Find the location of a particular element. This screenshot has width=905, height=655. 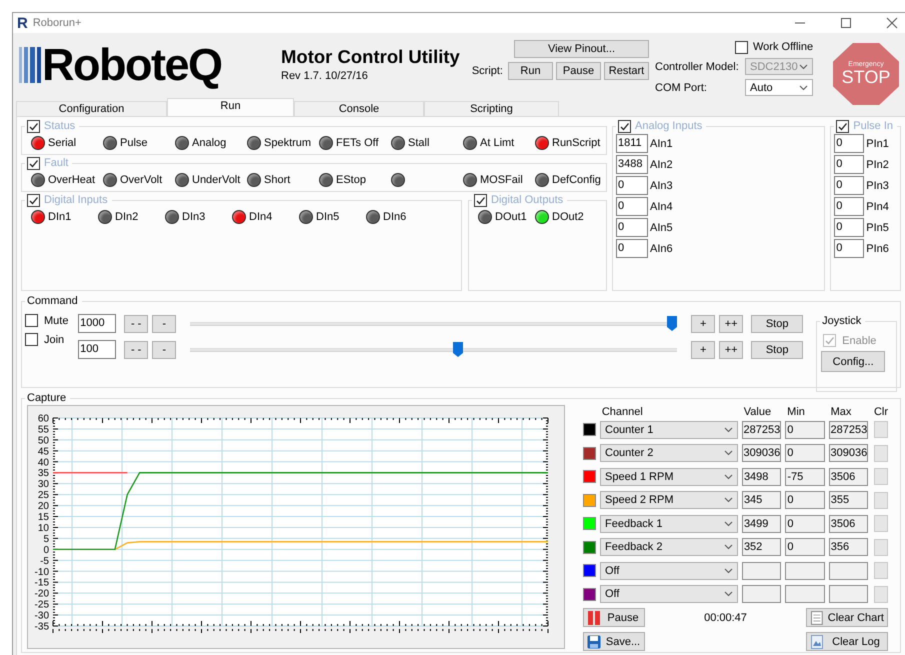

tick-label: -30 is located at coordinates (41, 616).